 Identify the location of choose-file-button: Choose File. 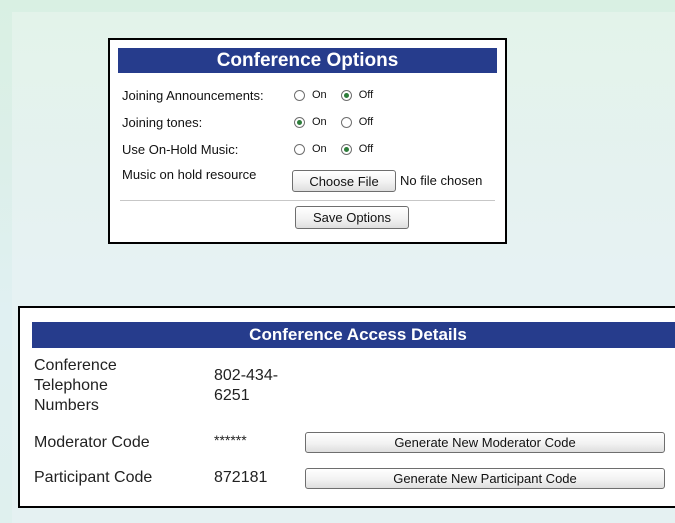
(344, 181).